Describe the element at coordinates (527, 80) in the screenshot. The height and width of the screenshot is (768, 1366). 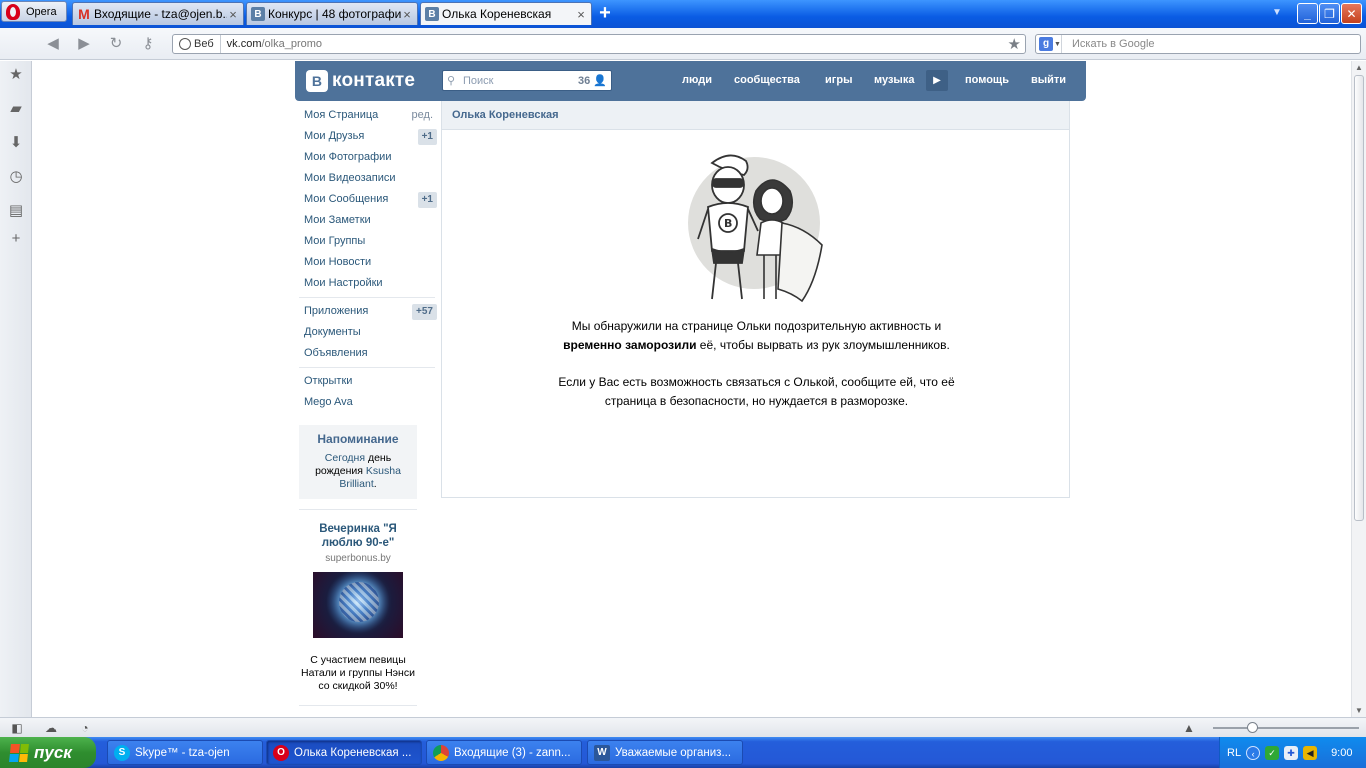
I see `vk-search-input: ⚲ Поиск 36 👤` at that location.